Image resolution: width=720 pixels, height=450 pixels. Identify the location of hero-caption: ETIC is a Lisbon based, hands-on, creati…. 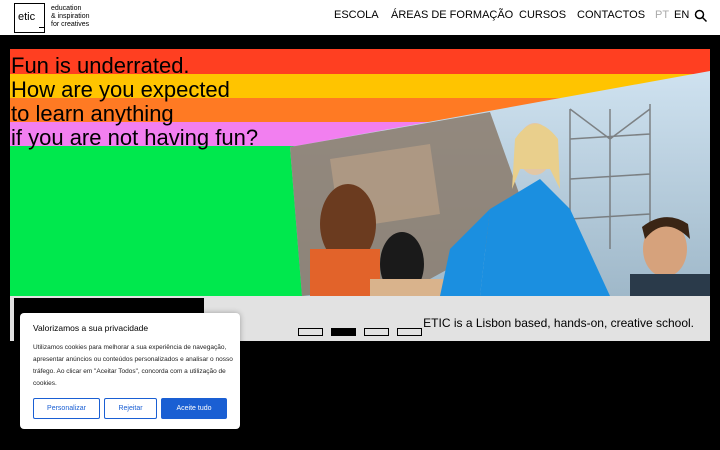
(558, 323).